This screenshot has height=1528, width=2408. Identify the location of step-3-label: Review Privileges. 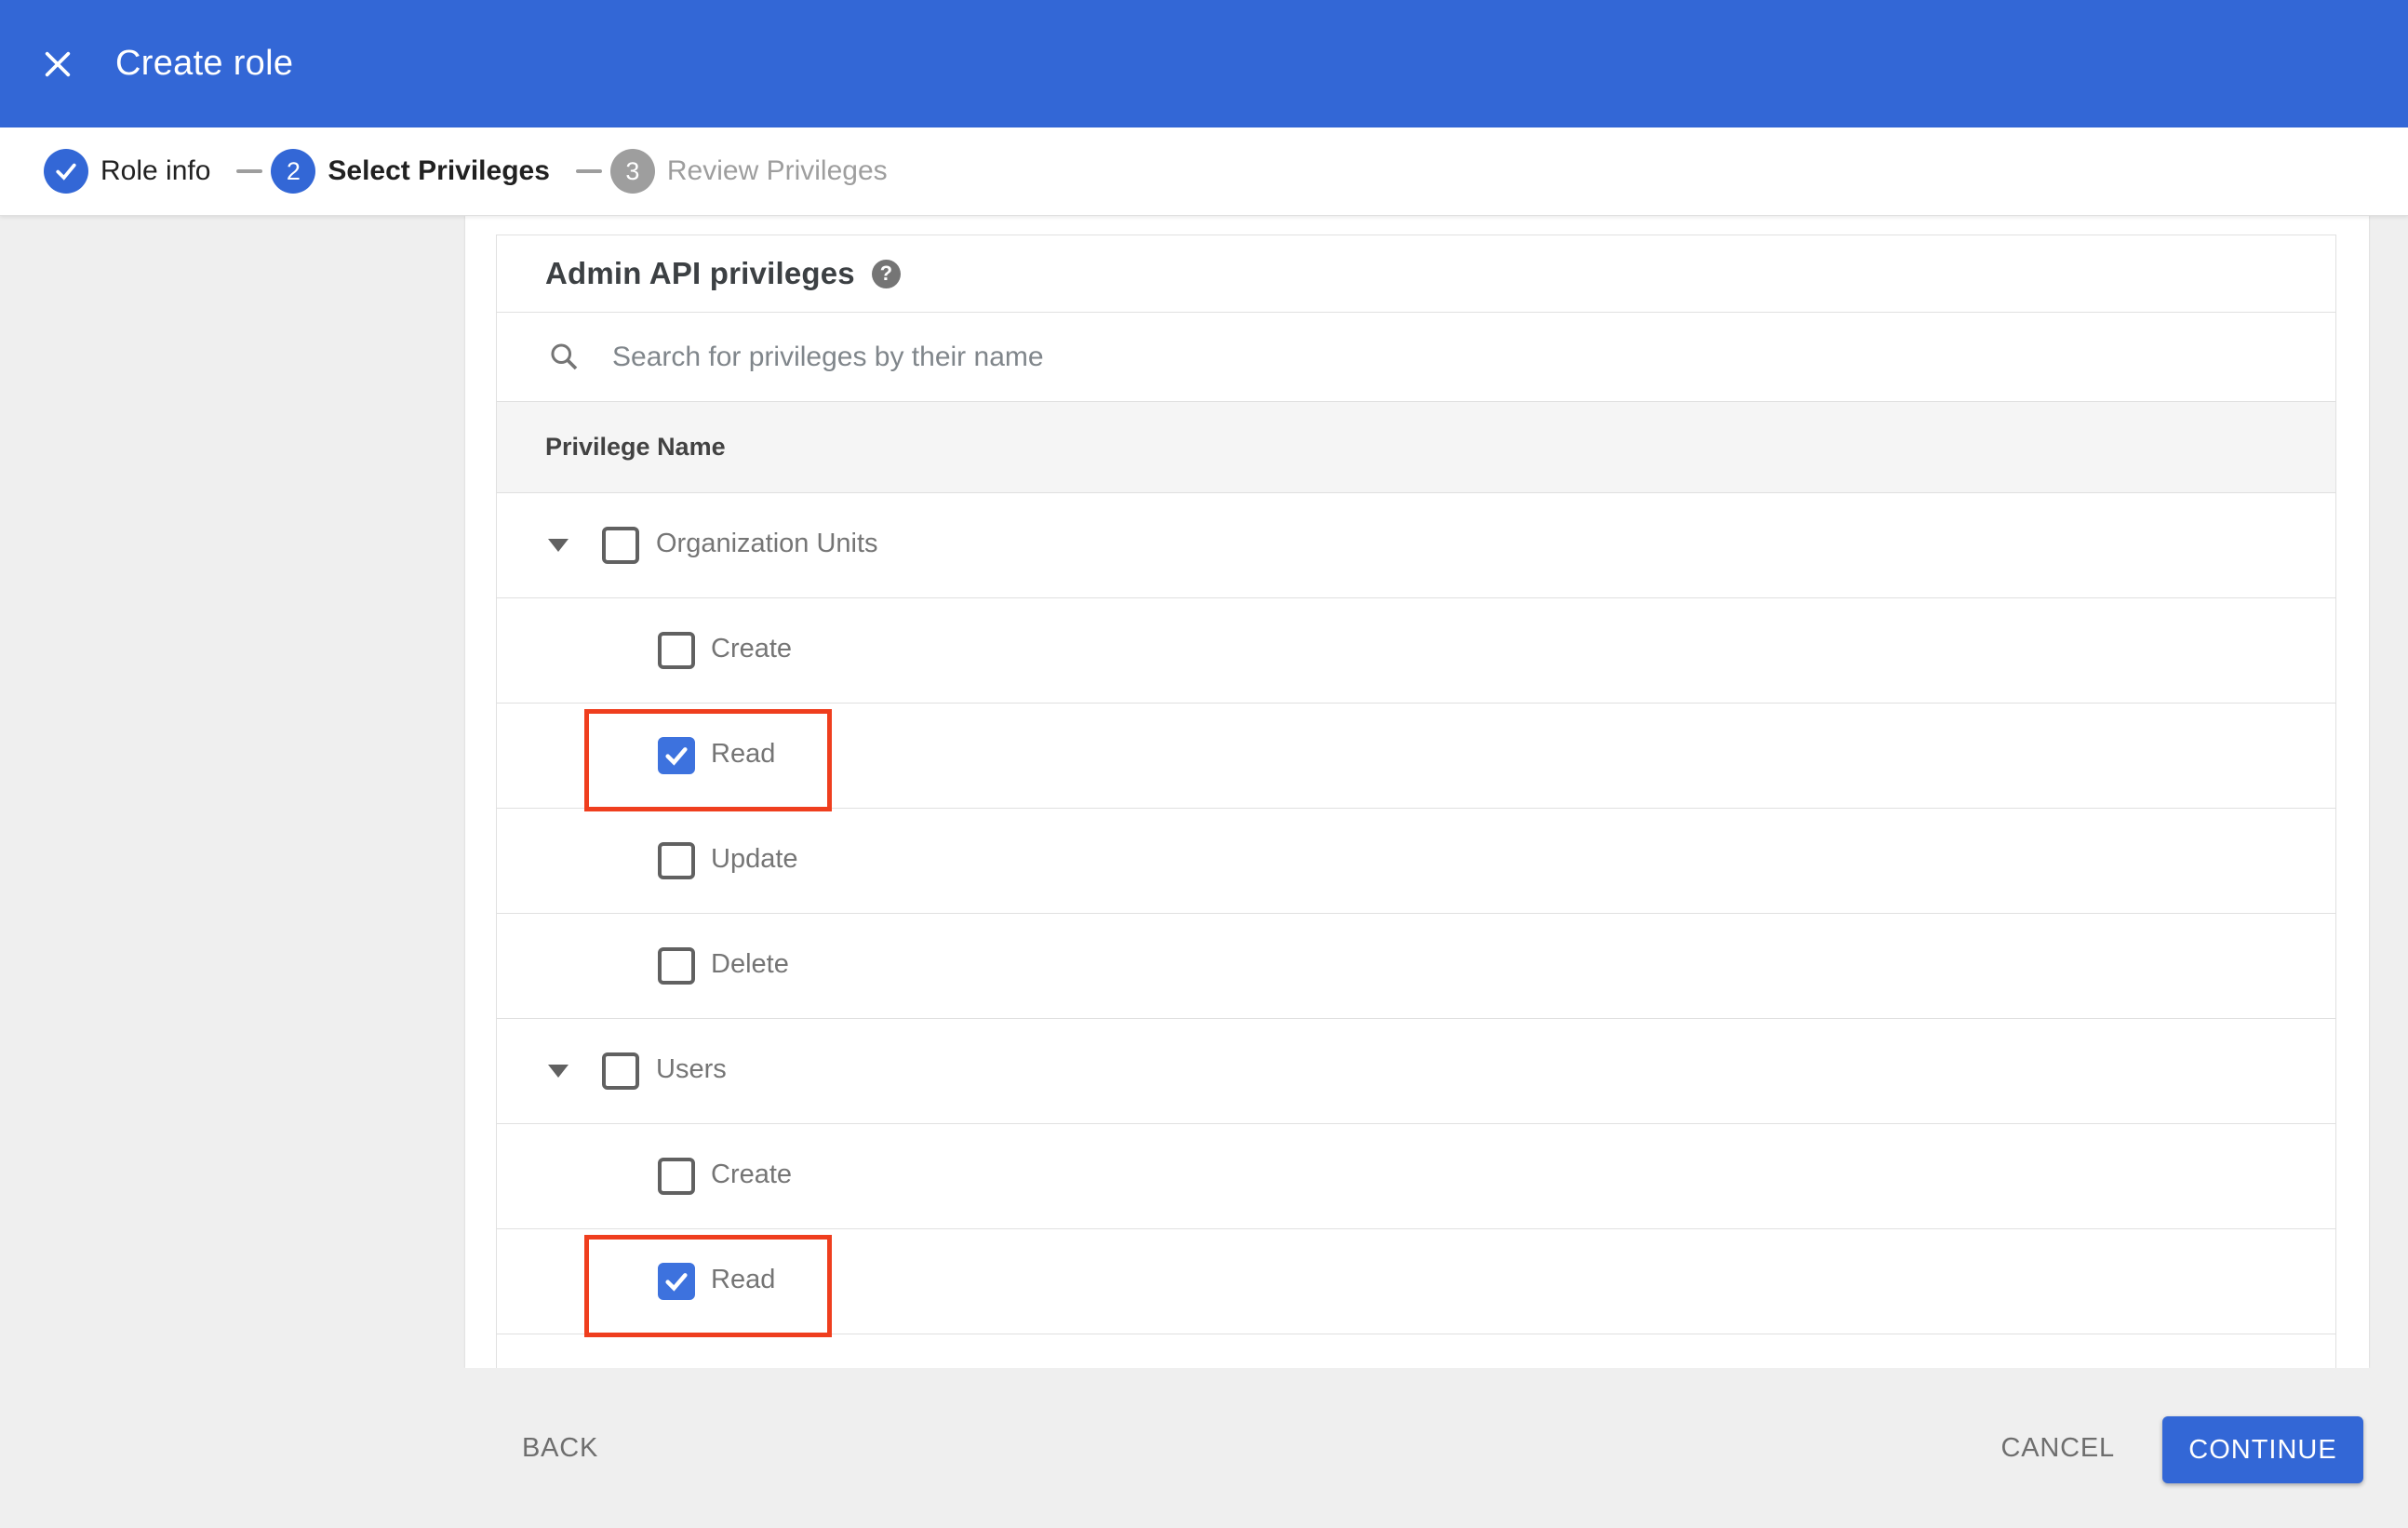
(777, 170).